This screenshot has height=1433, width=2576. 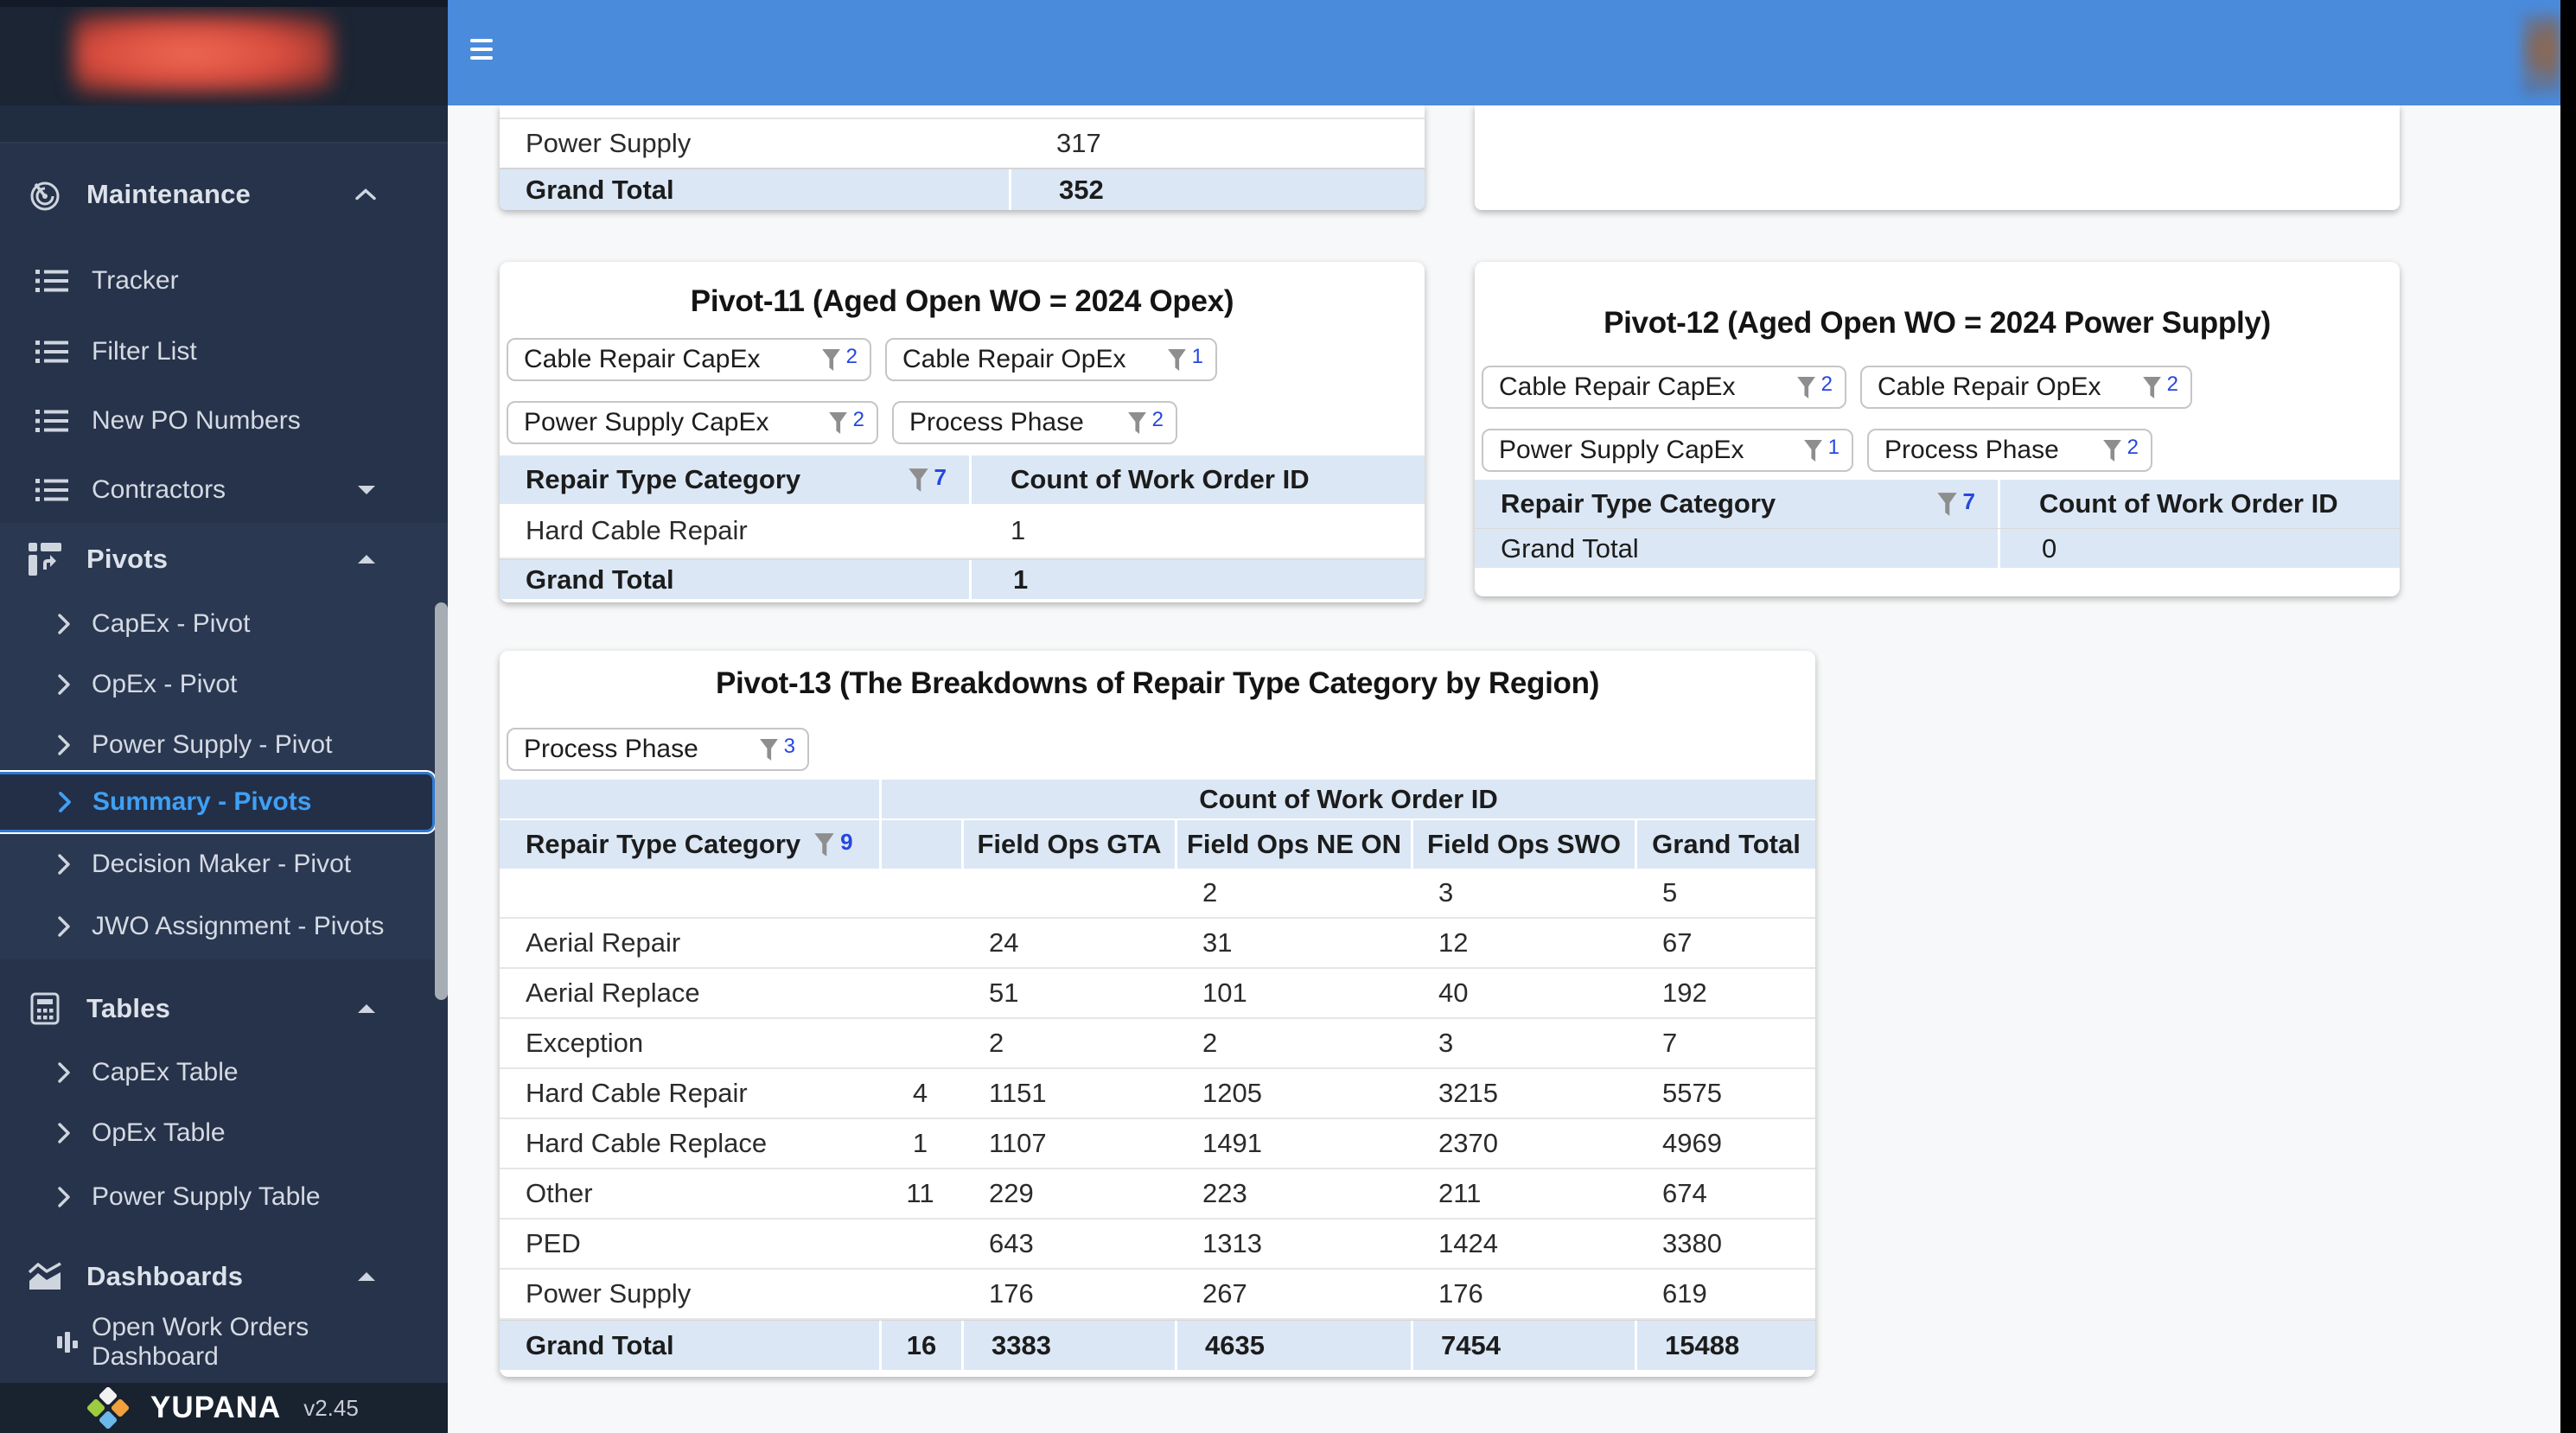 I want to click on column-header: Grand Total, so click(x=1725, y=844).